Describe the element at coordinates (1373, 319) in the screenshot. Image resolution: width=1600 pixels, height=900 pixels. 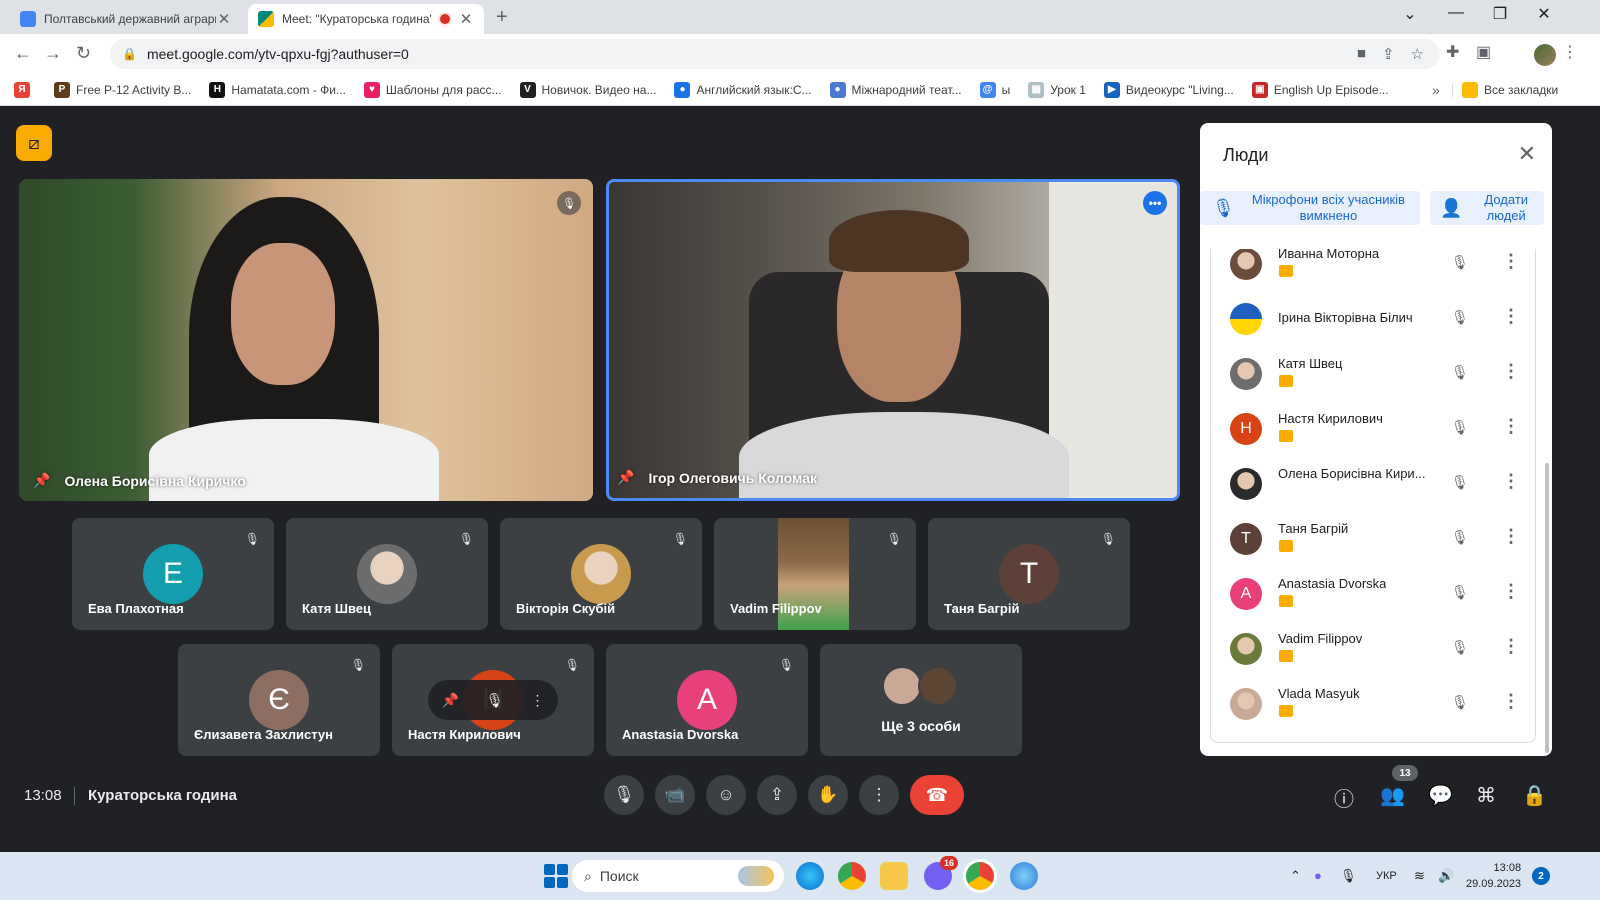
I see `participant-row: Ірина Вікторівна Білич 🎙 ⋮` at that location.